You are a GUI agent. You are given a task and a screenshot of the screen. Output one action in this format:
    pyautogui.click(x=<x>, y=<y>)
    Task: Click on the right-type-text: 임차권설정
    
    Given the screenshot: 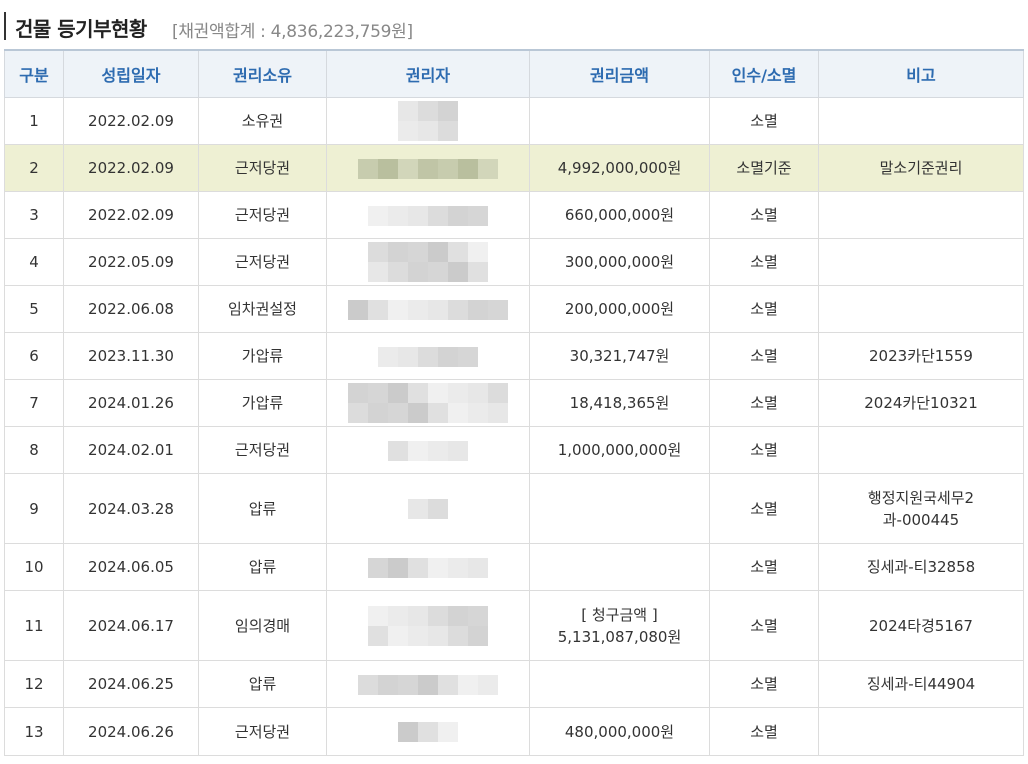 What is the action you would take?
    pyautogui.click(x=262, y=309)
    